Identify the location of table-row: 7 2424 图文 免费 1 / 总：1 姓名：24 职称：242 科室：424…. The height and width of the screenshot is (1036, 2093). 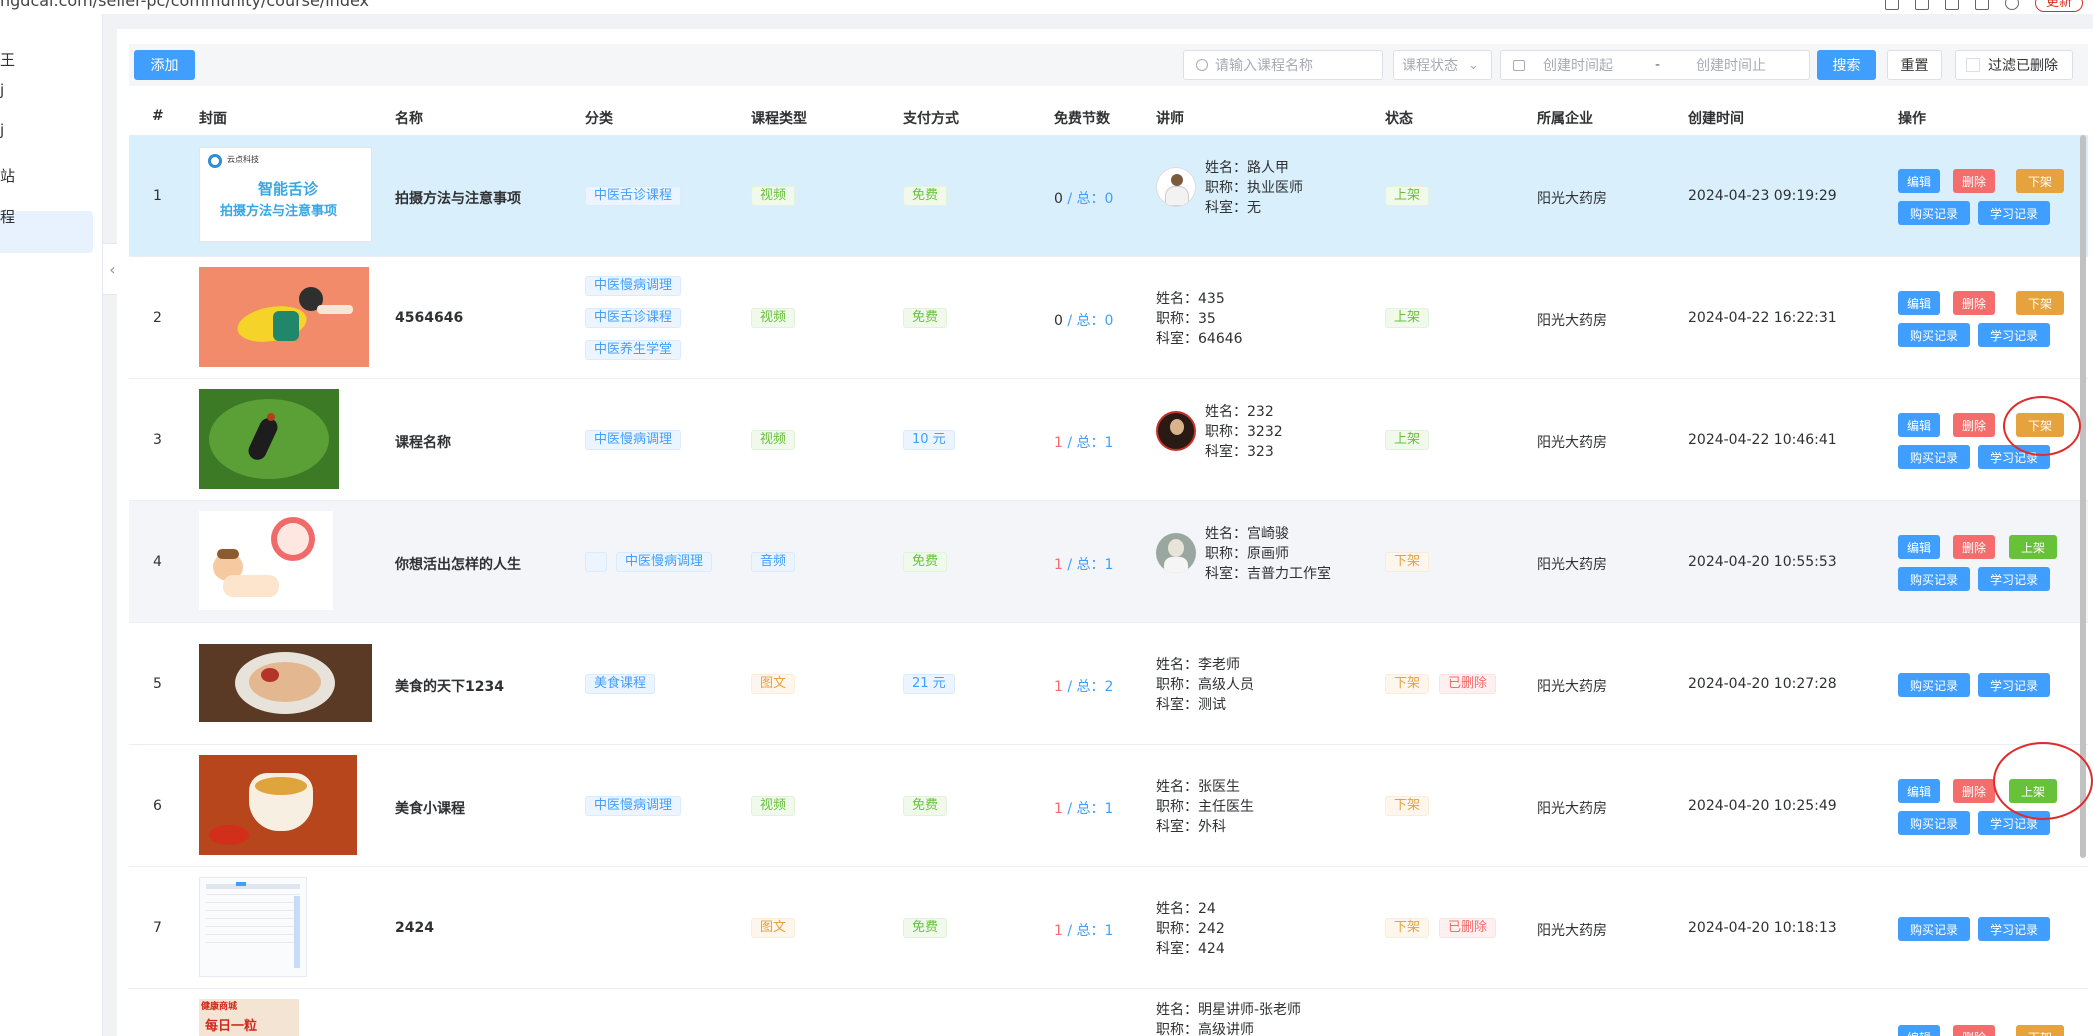
(1108, 928).